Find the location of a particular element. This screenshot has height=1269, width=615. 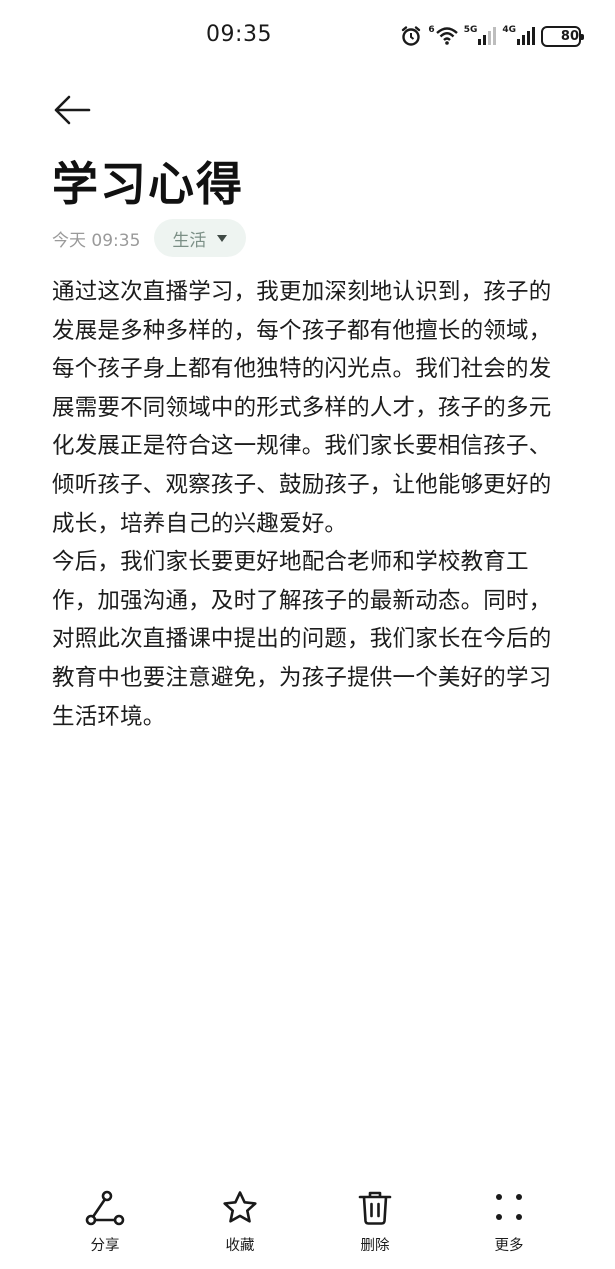

status-bar: 09:35 6 5G 4G 80 is located at coordinates (307, 36).